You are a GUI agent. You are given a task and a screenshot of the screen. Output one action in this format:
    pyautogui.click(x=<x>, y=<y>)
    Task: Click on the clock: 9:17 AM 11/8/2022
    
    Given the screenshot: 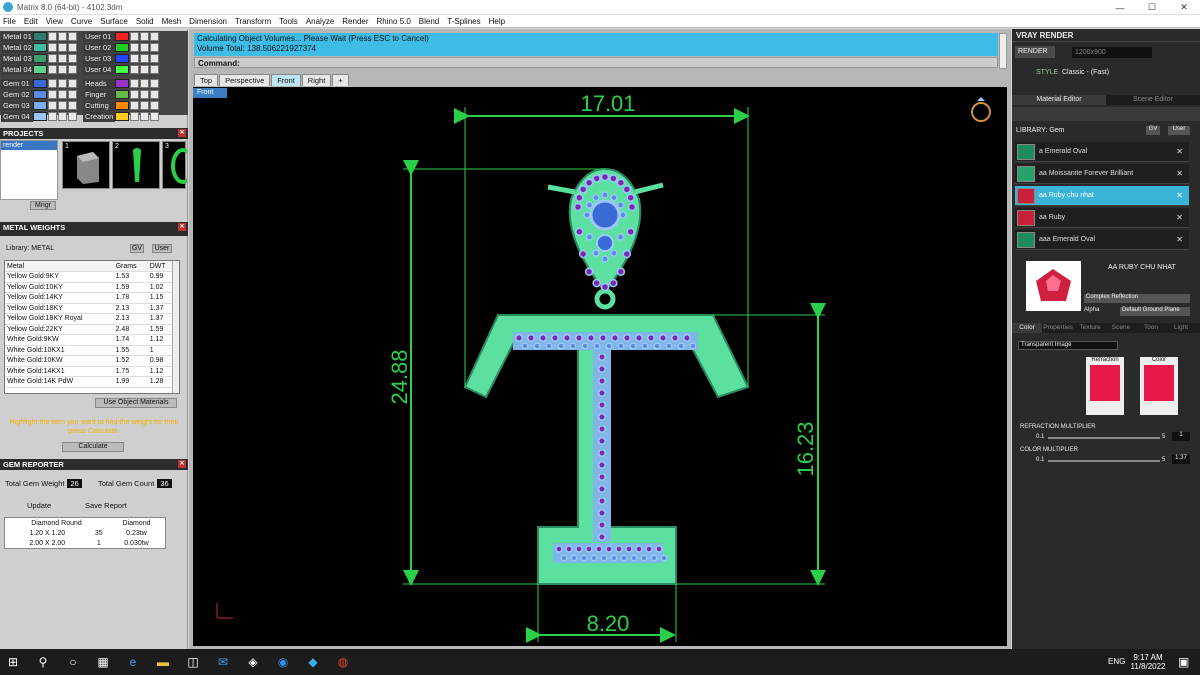 What is the action you would take?
    pyautogui.click(x=1148, y=662)
    